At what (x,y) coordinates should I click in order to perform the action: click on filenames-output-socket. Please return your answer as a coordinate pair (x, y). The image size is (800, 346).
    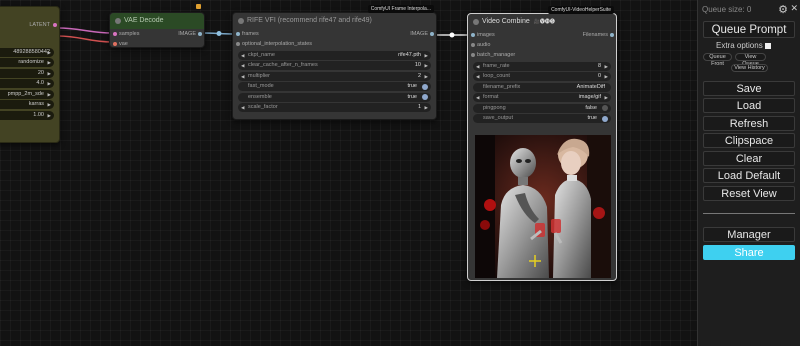
    Looking at the image, I should click on (612, 35).